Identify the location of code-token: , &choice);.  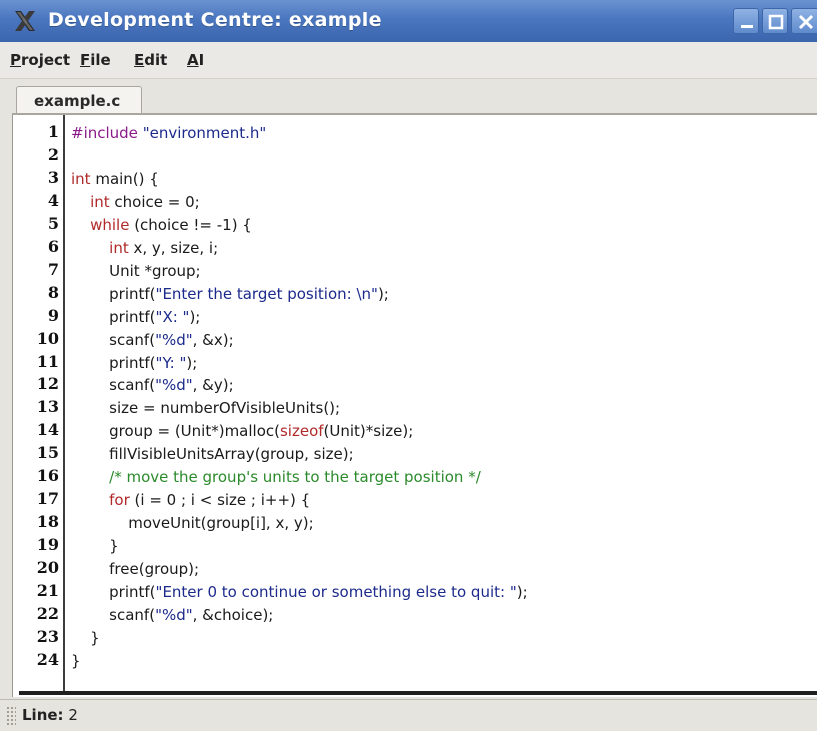
(233, 614).